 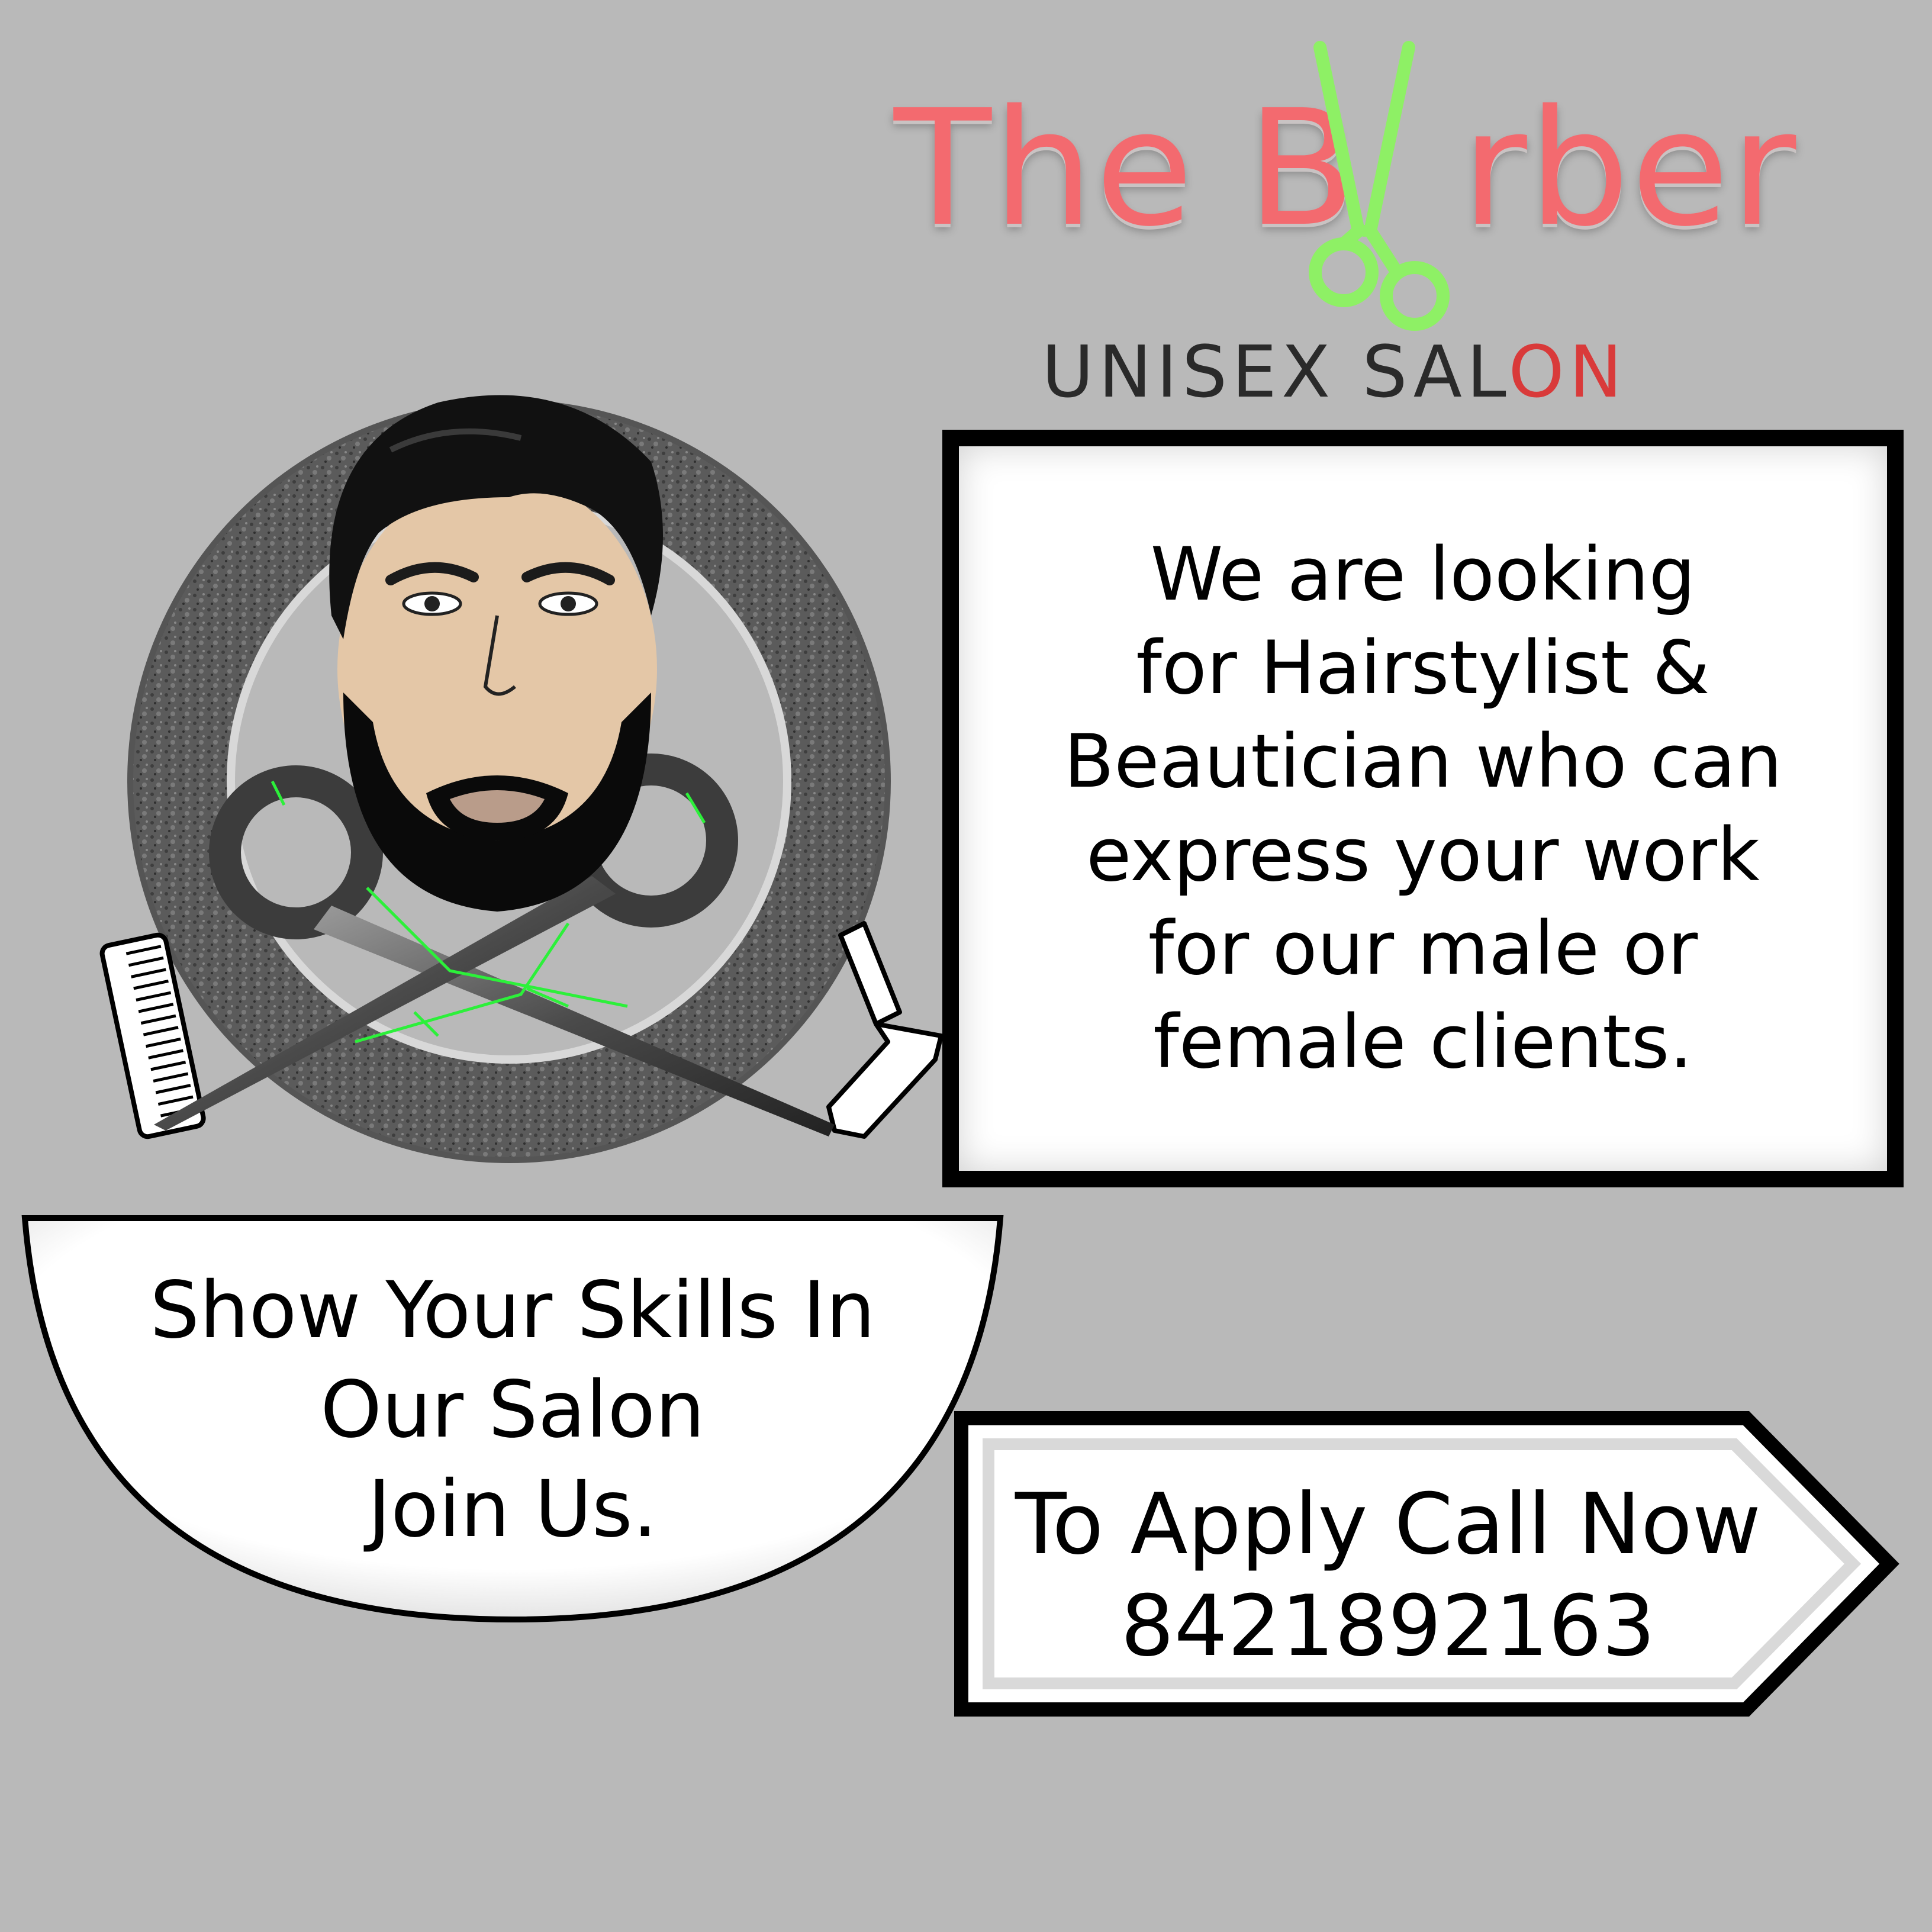 I want to click on brand-subtitle: UNISEX SALON, so click(x=1334, y=373).